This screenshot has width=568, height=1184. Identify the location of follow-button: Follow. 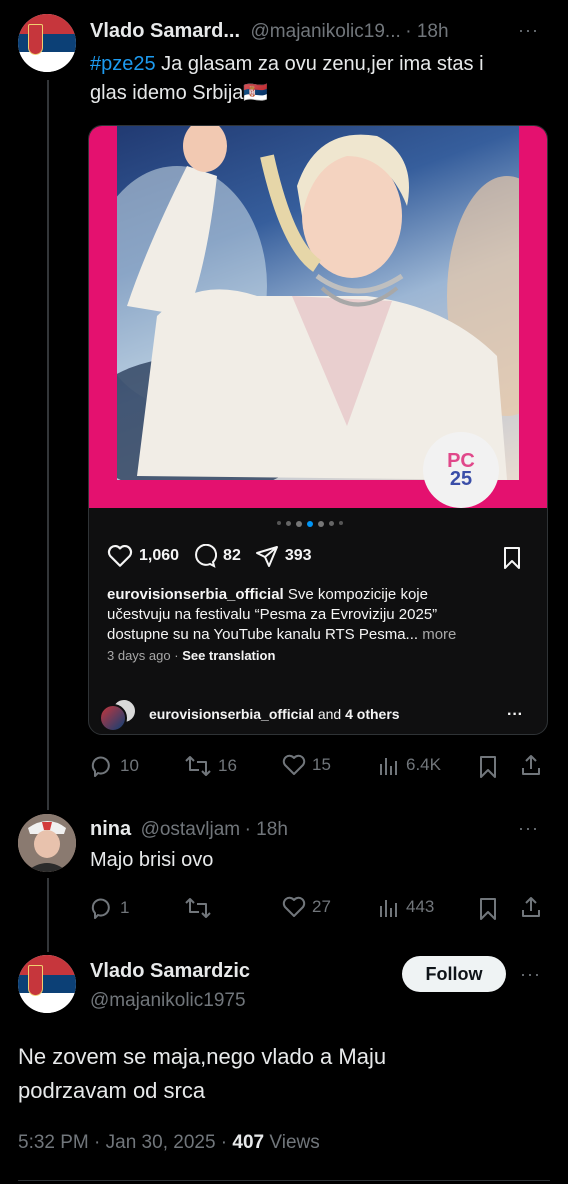
(454, 974).